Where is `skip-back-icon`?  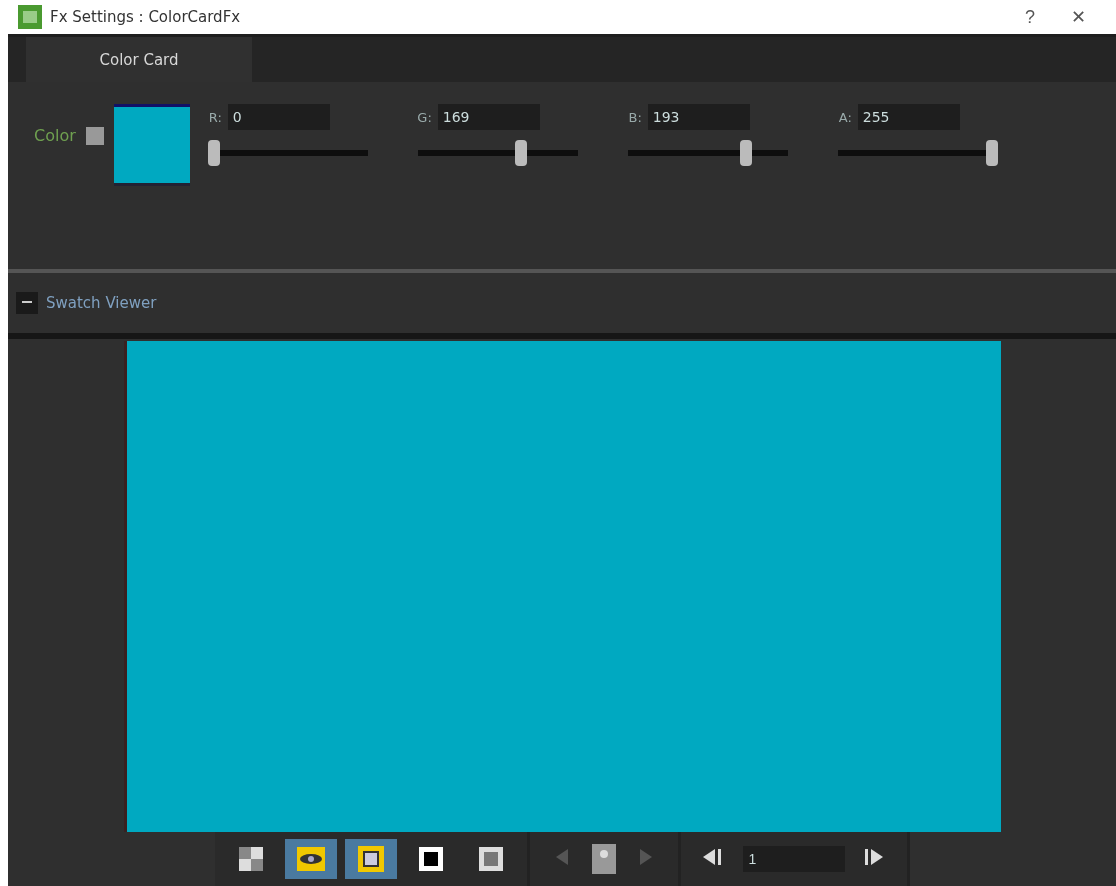
skip-back-icon is located at coordinates (712, 857).